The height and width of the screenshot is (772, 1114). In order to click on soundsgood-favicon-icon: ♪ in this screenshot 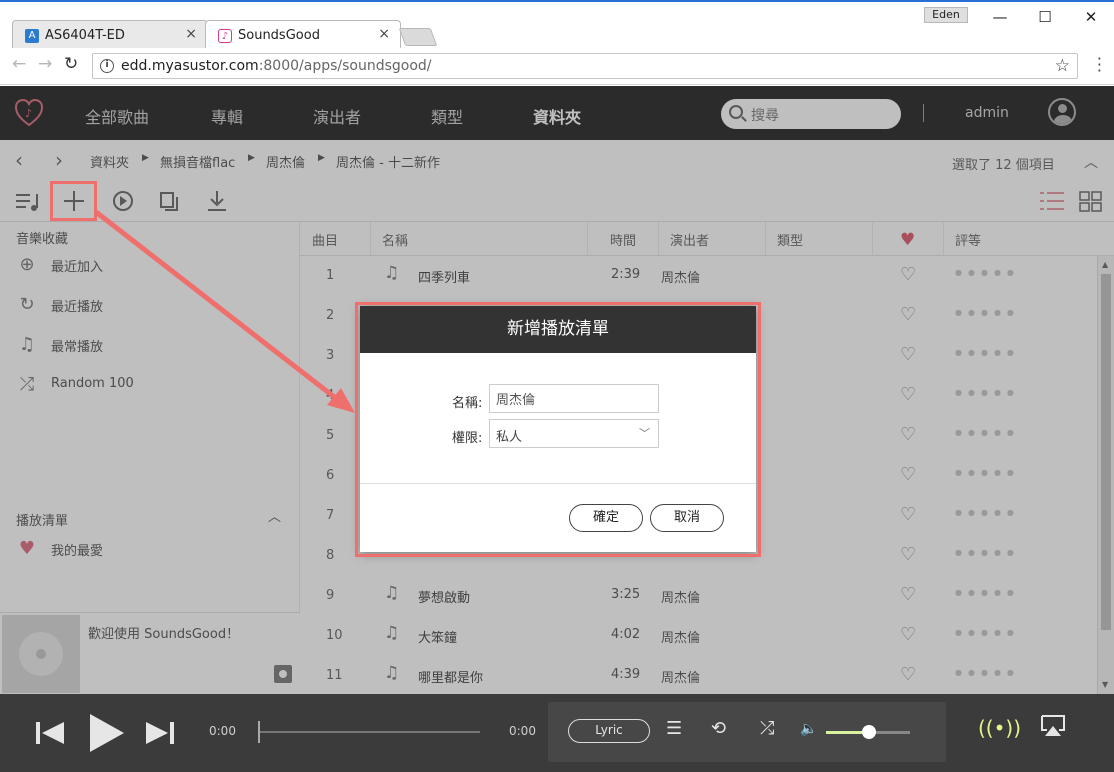, I will do `click(225, 36)`.